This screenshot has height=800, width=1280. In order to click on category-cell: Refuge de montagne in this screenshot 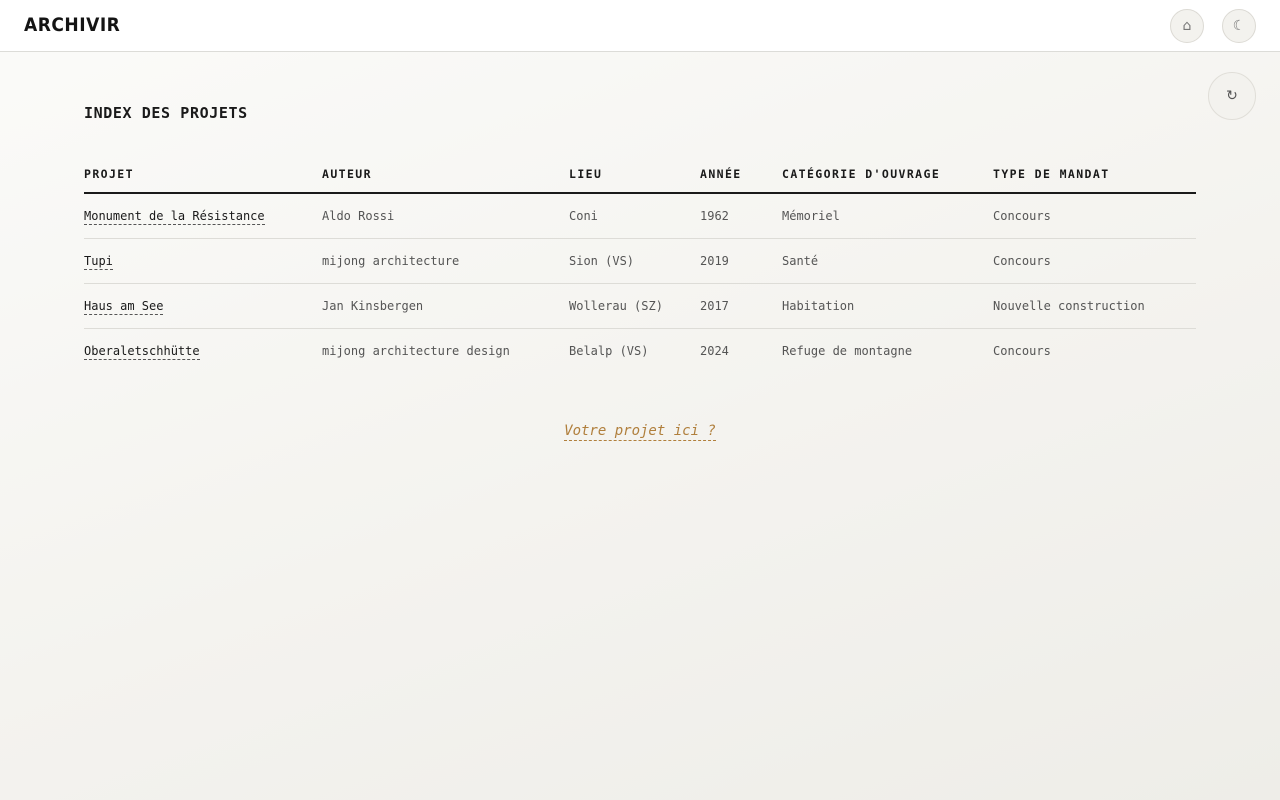, I will do `click(847, 350)`.